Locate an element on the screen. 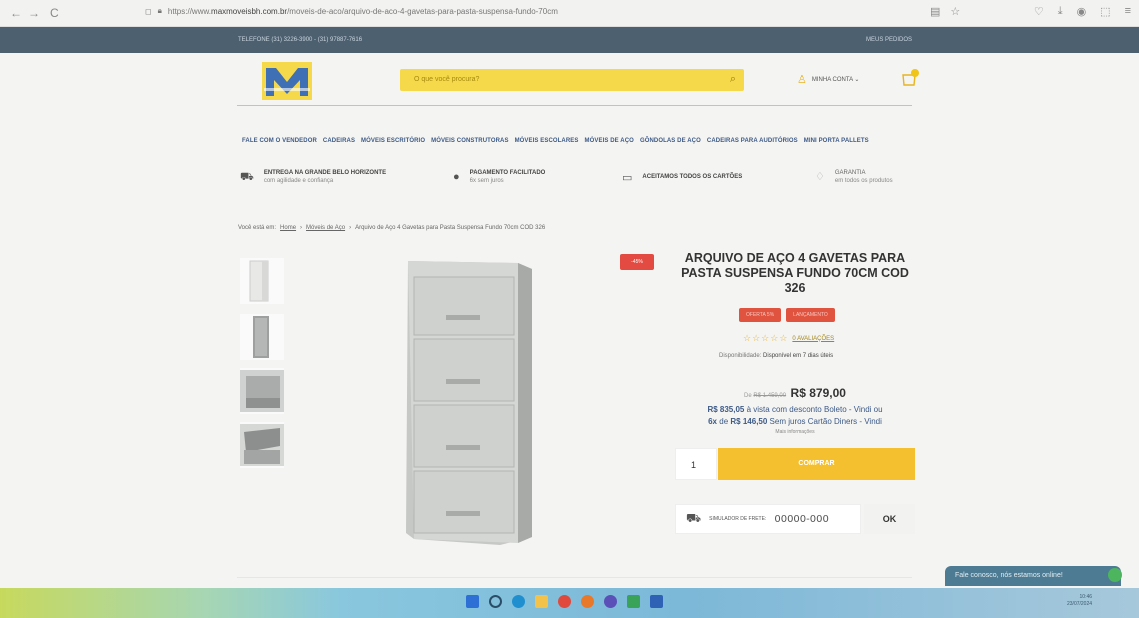  discount-tag: -45% is located at coordinates (637, 262).